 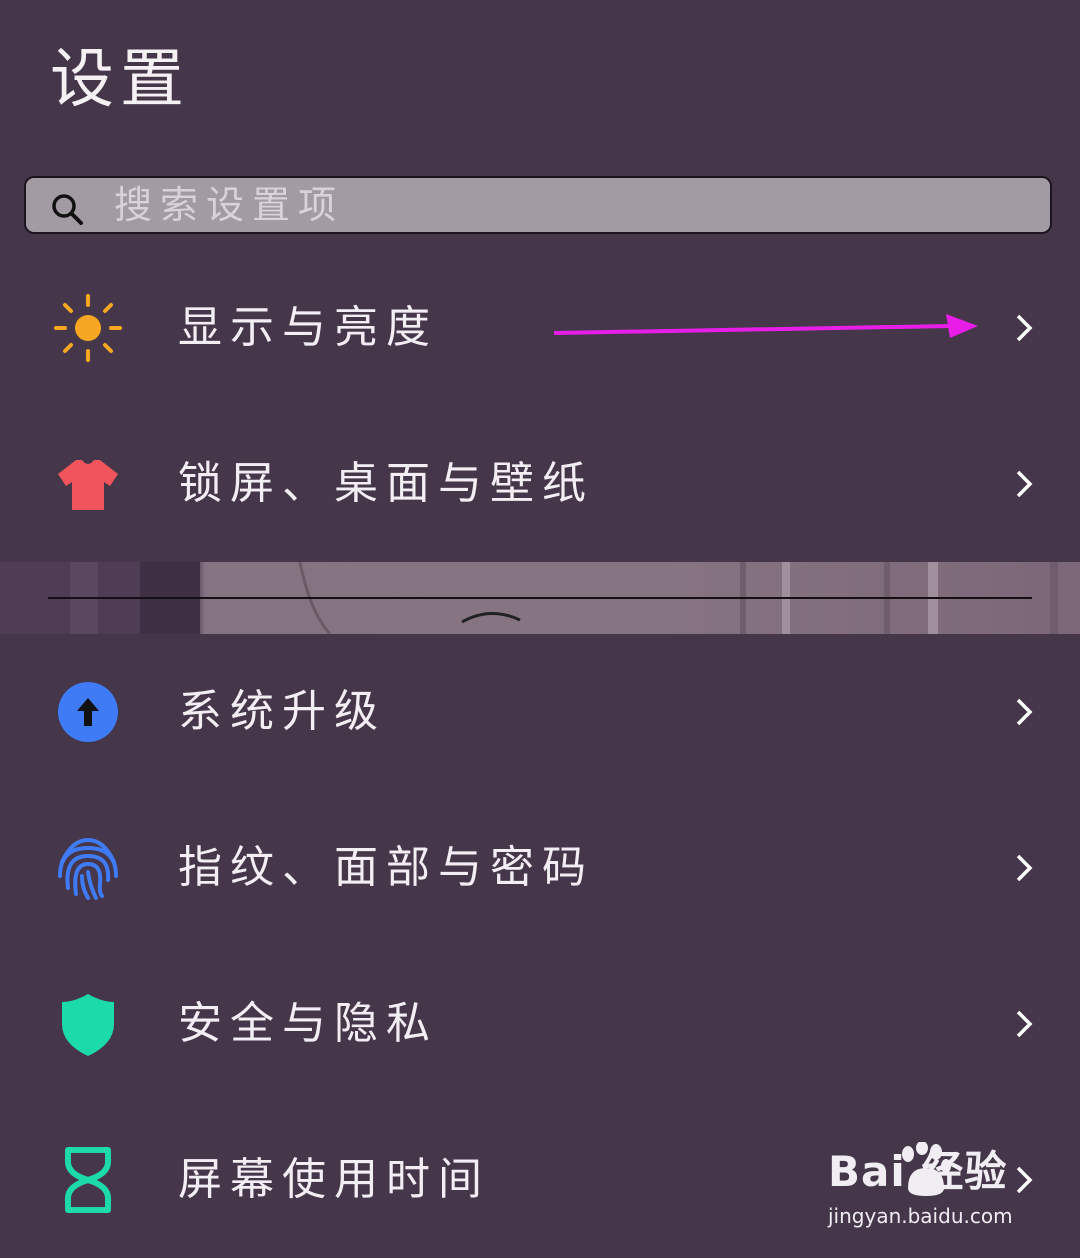 What do you see at coordinates (88, 1180) in the screenshot?
I see `hourglass-icon` at bounding box center [88, 1180].